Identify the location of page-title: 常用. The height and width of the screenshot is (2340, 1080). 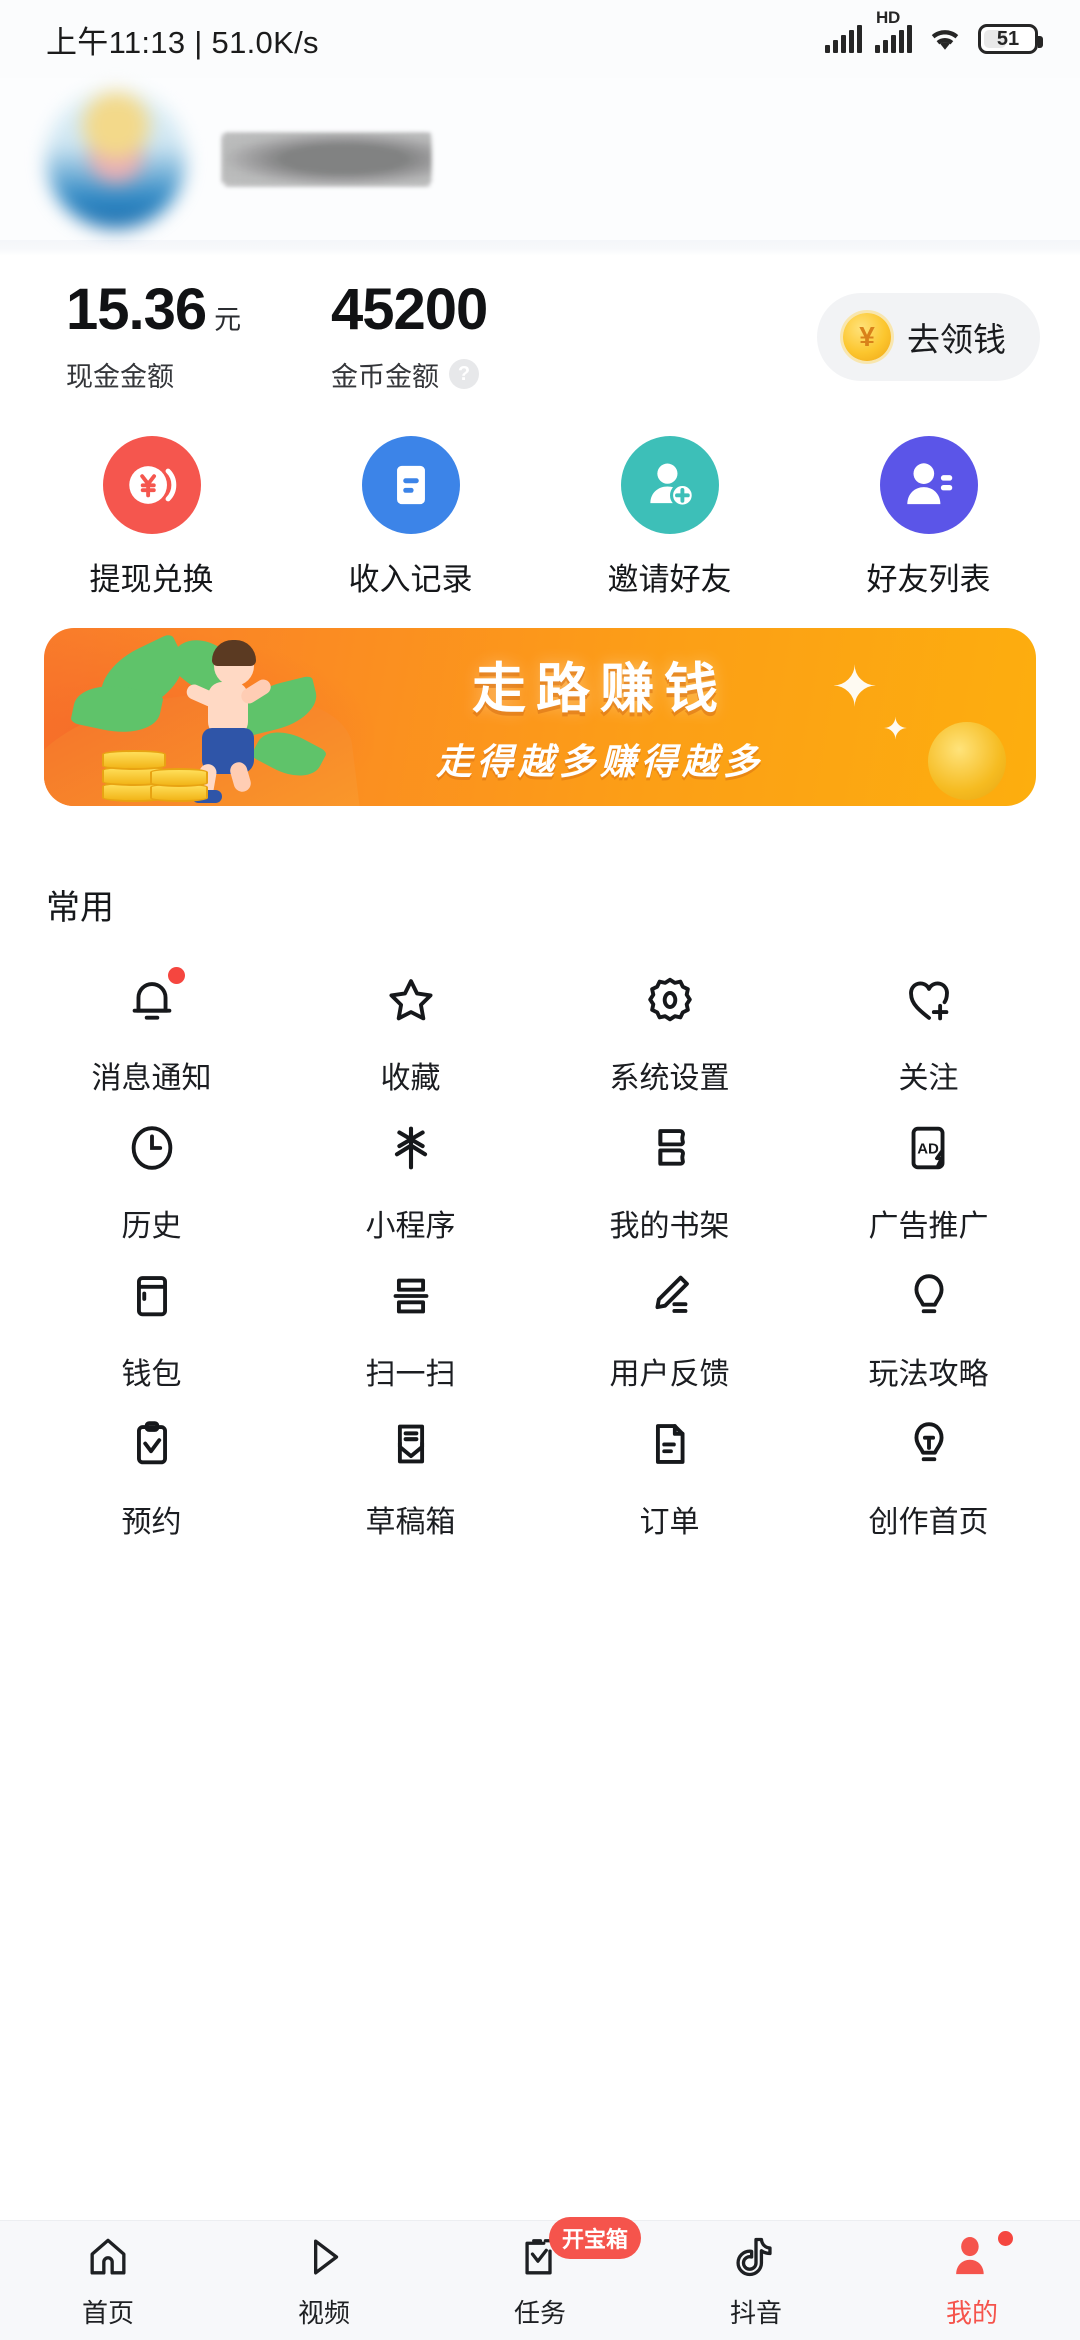
(80, 908).